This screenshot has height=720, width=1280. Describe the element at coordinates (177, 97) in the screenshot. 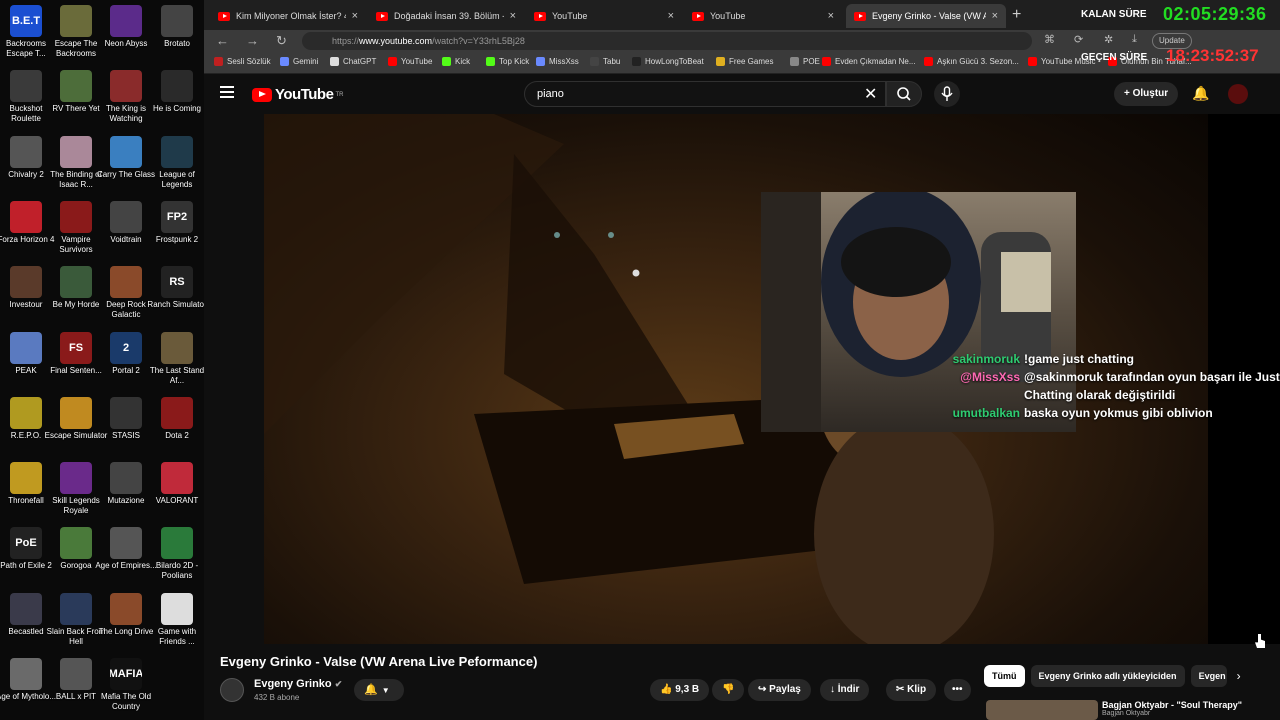

I see `desktop-icon: He is Coming` at that location.